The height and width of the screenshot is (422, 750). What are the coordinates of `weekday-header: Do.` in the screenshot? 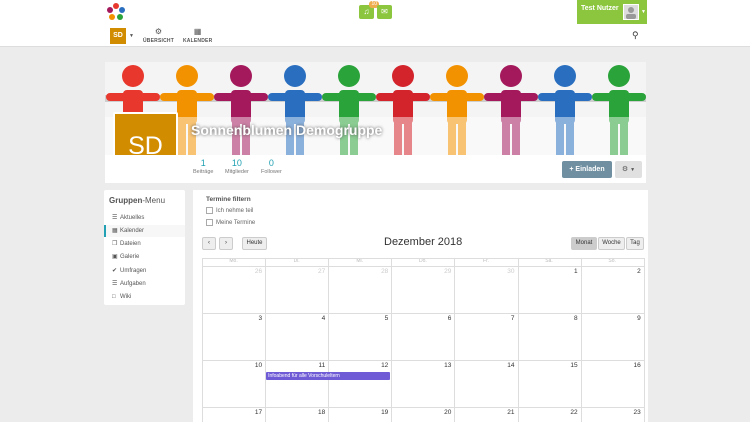 It's located at (422, 261).